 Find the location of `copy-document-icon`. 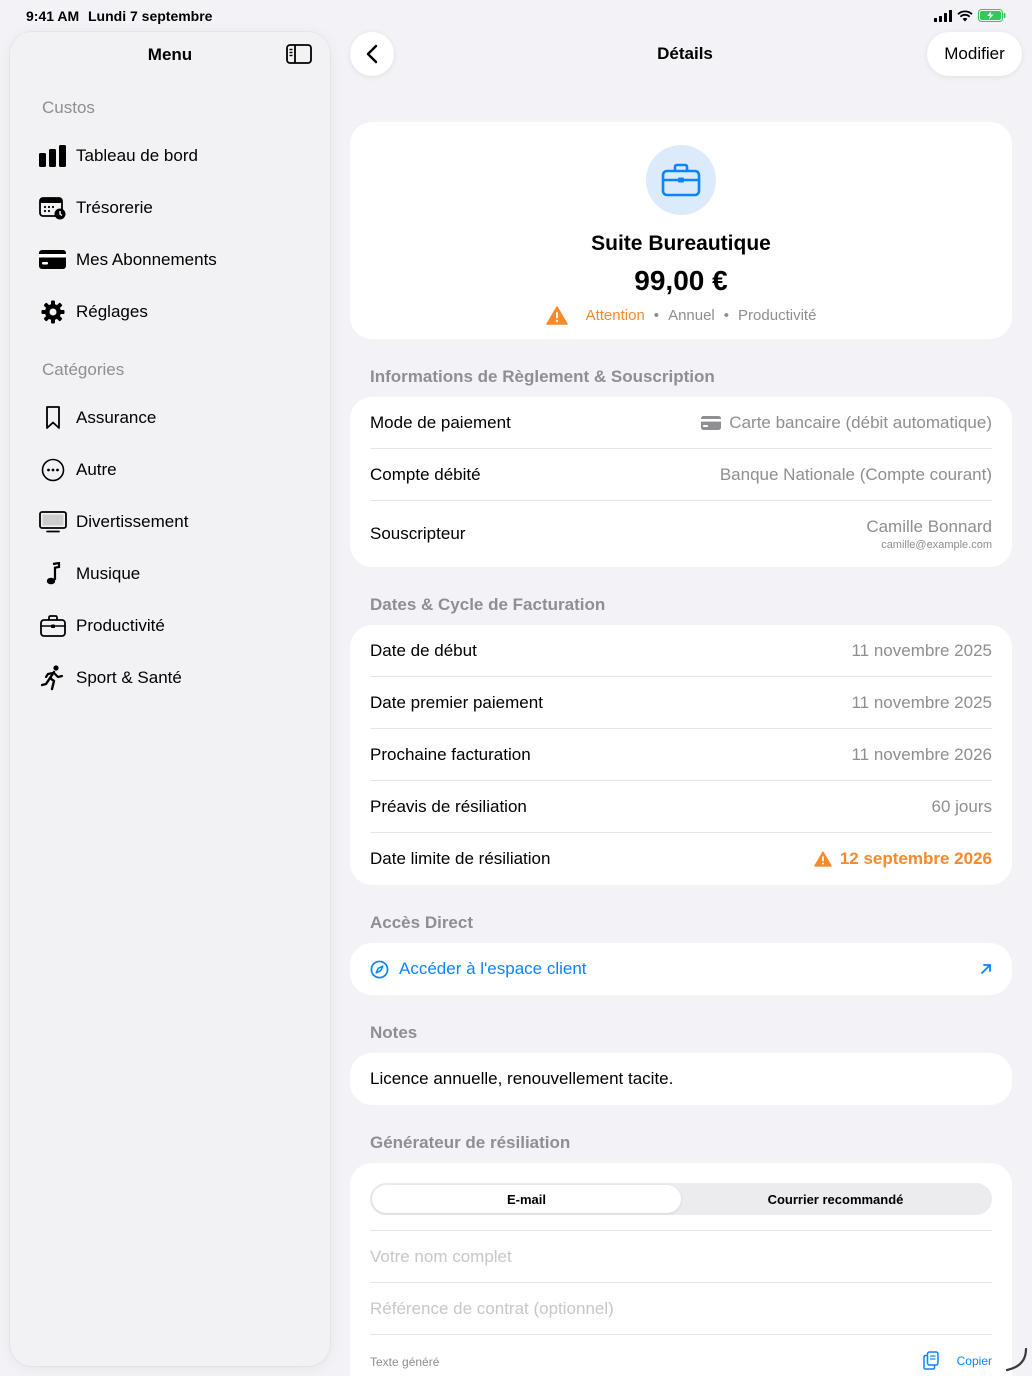

copy-document-icon is located at coordinates (930, 1360).